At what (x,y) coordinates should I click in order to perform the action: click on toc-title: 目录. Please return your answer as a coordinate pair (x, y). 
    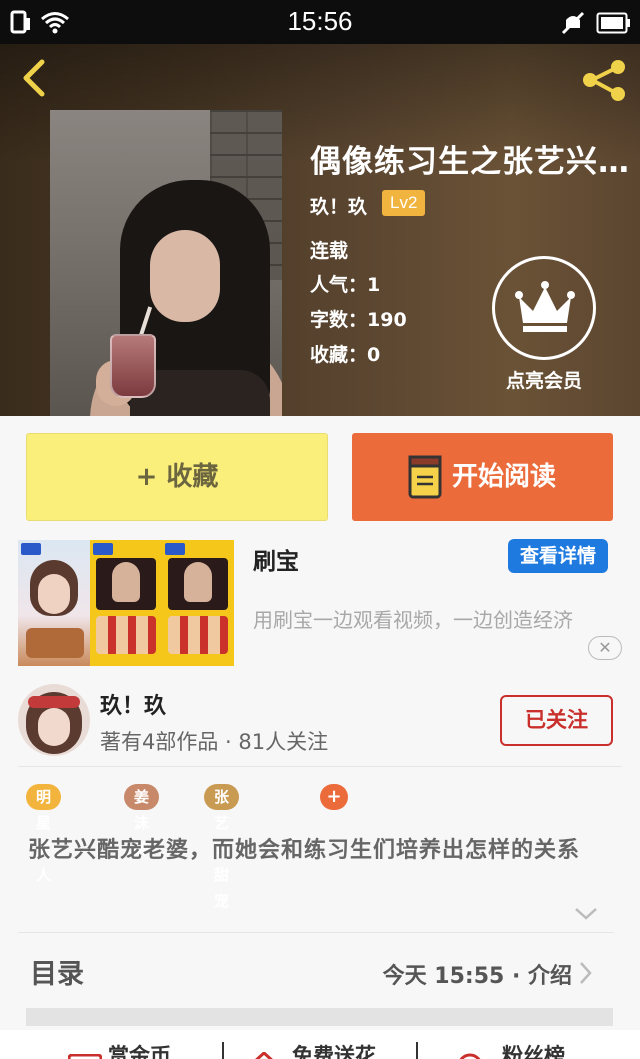
    Looking at the image, I should click on (57, 974).